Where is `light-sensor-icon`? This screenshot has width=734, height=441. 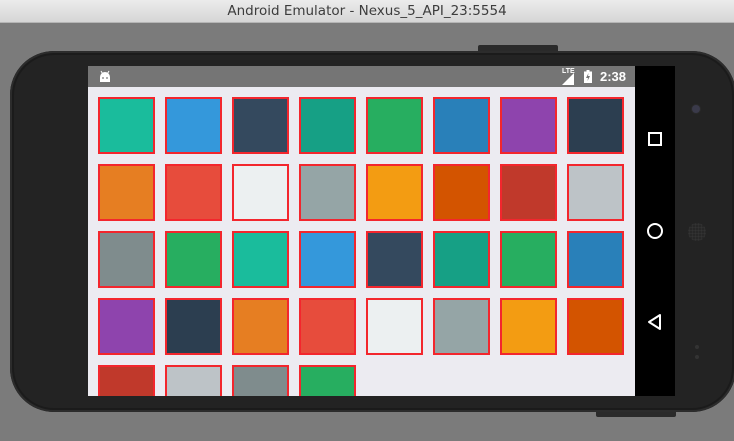
light-sensor-icon is located at coordinates (697, 357).